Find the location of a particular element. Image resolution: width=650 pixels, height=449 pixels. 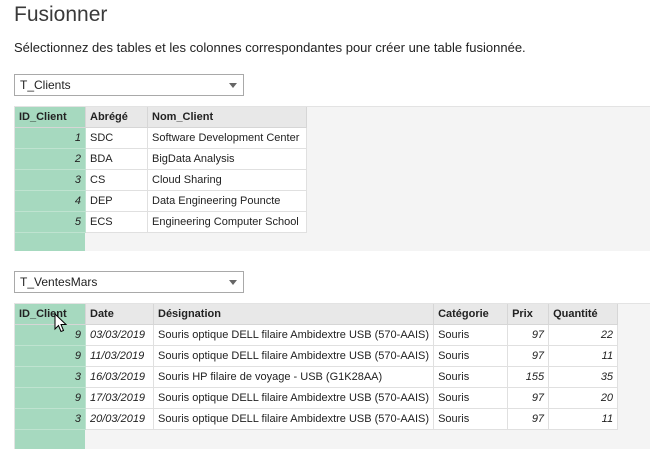

table2-col-header: Date is located at coordinates (119, 314).